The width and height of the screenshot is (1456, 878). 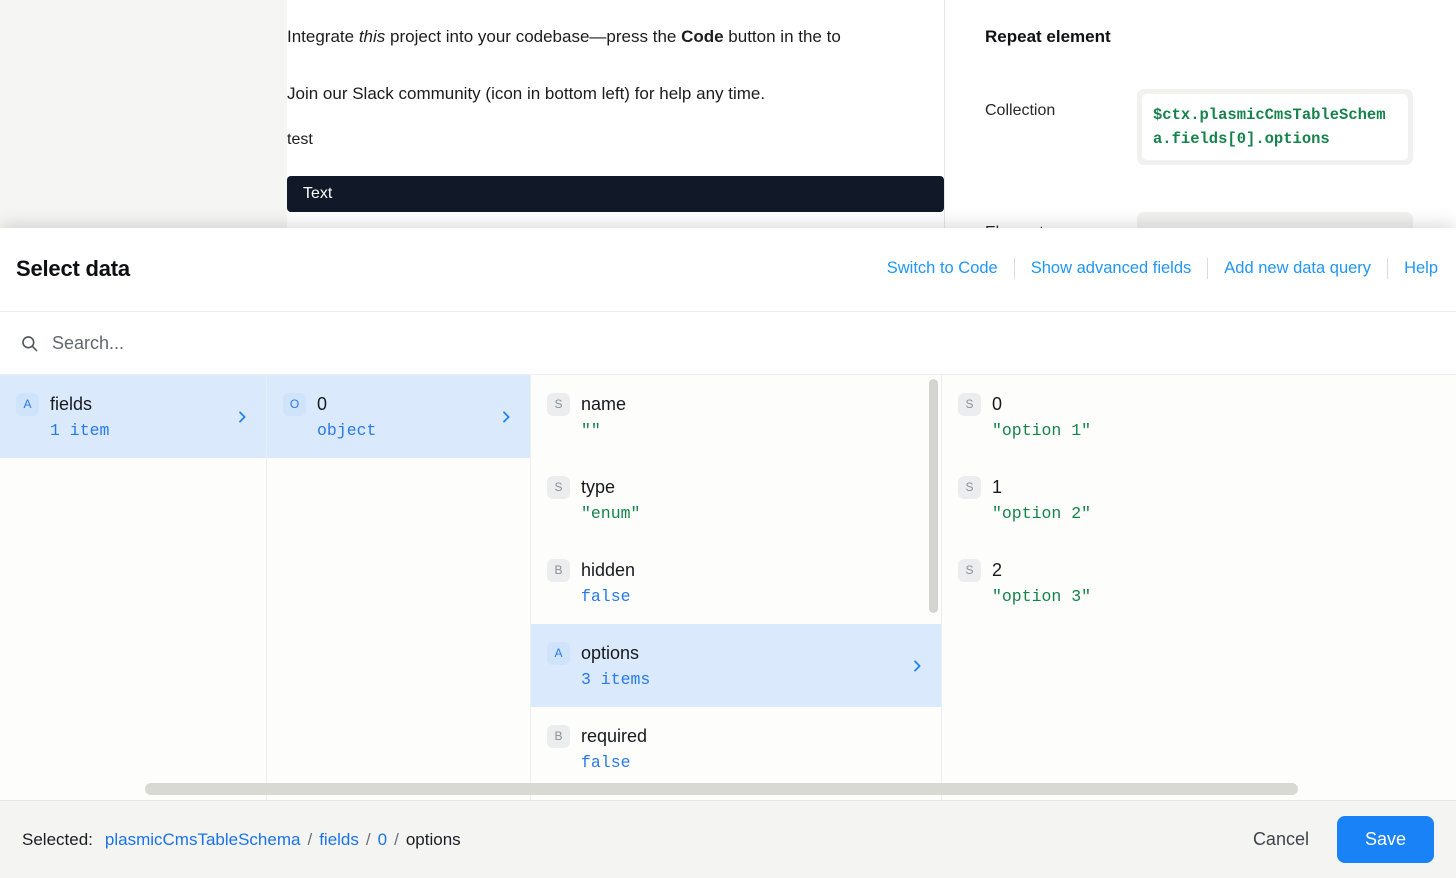 What do you see at coordinates (1174, 487) in the screenshot?
I see `row-header: S 1` at bounding box center [1174, 487].